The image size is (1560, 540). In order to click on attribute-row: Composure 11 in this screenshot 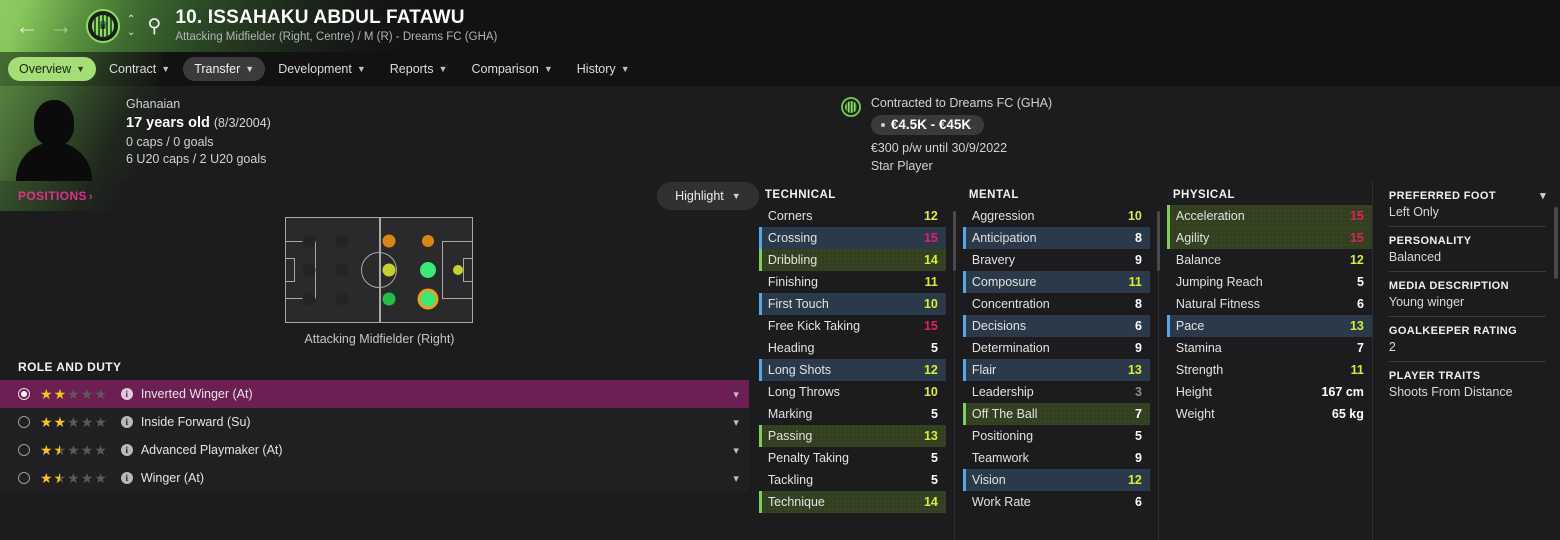, I will do `click(1056, 282)`.